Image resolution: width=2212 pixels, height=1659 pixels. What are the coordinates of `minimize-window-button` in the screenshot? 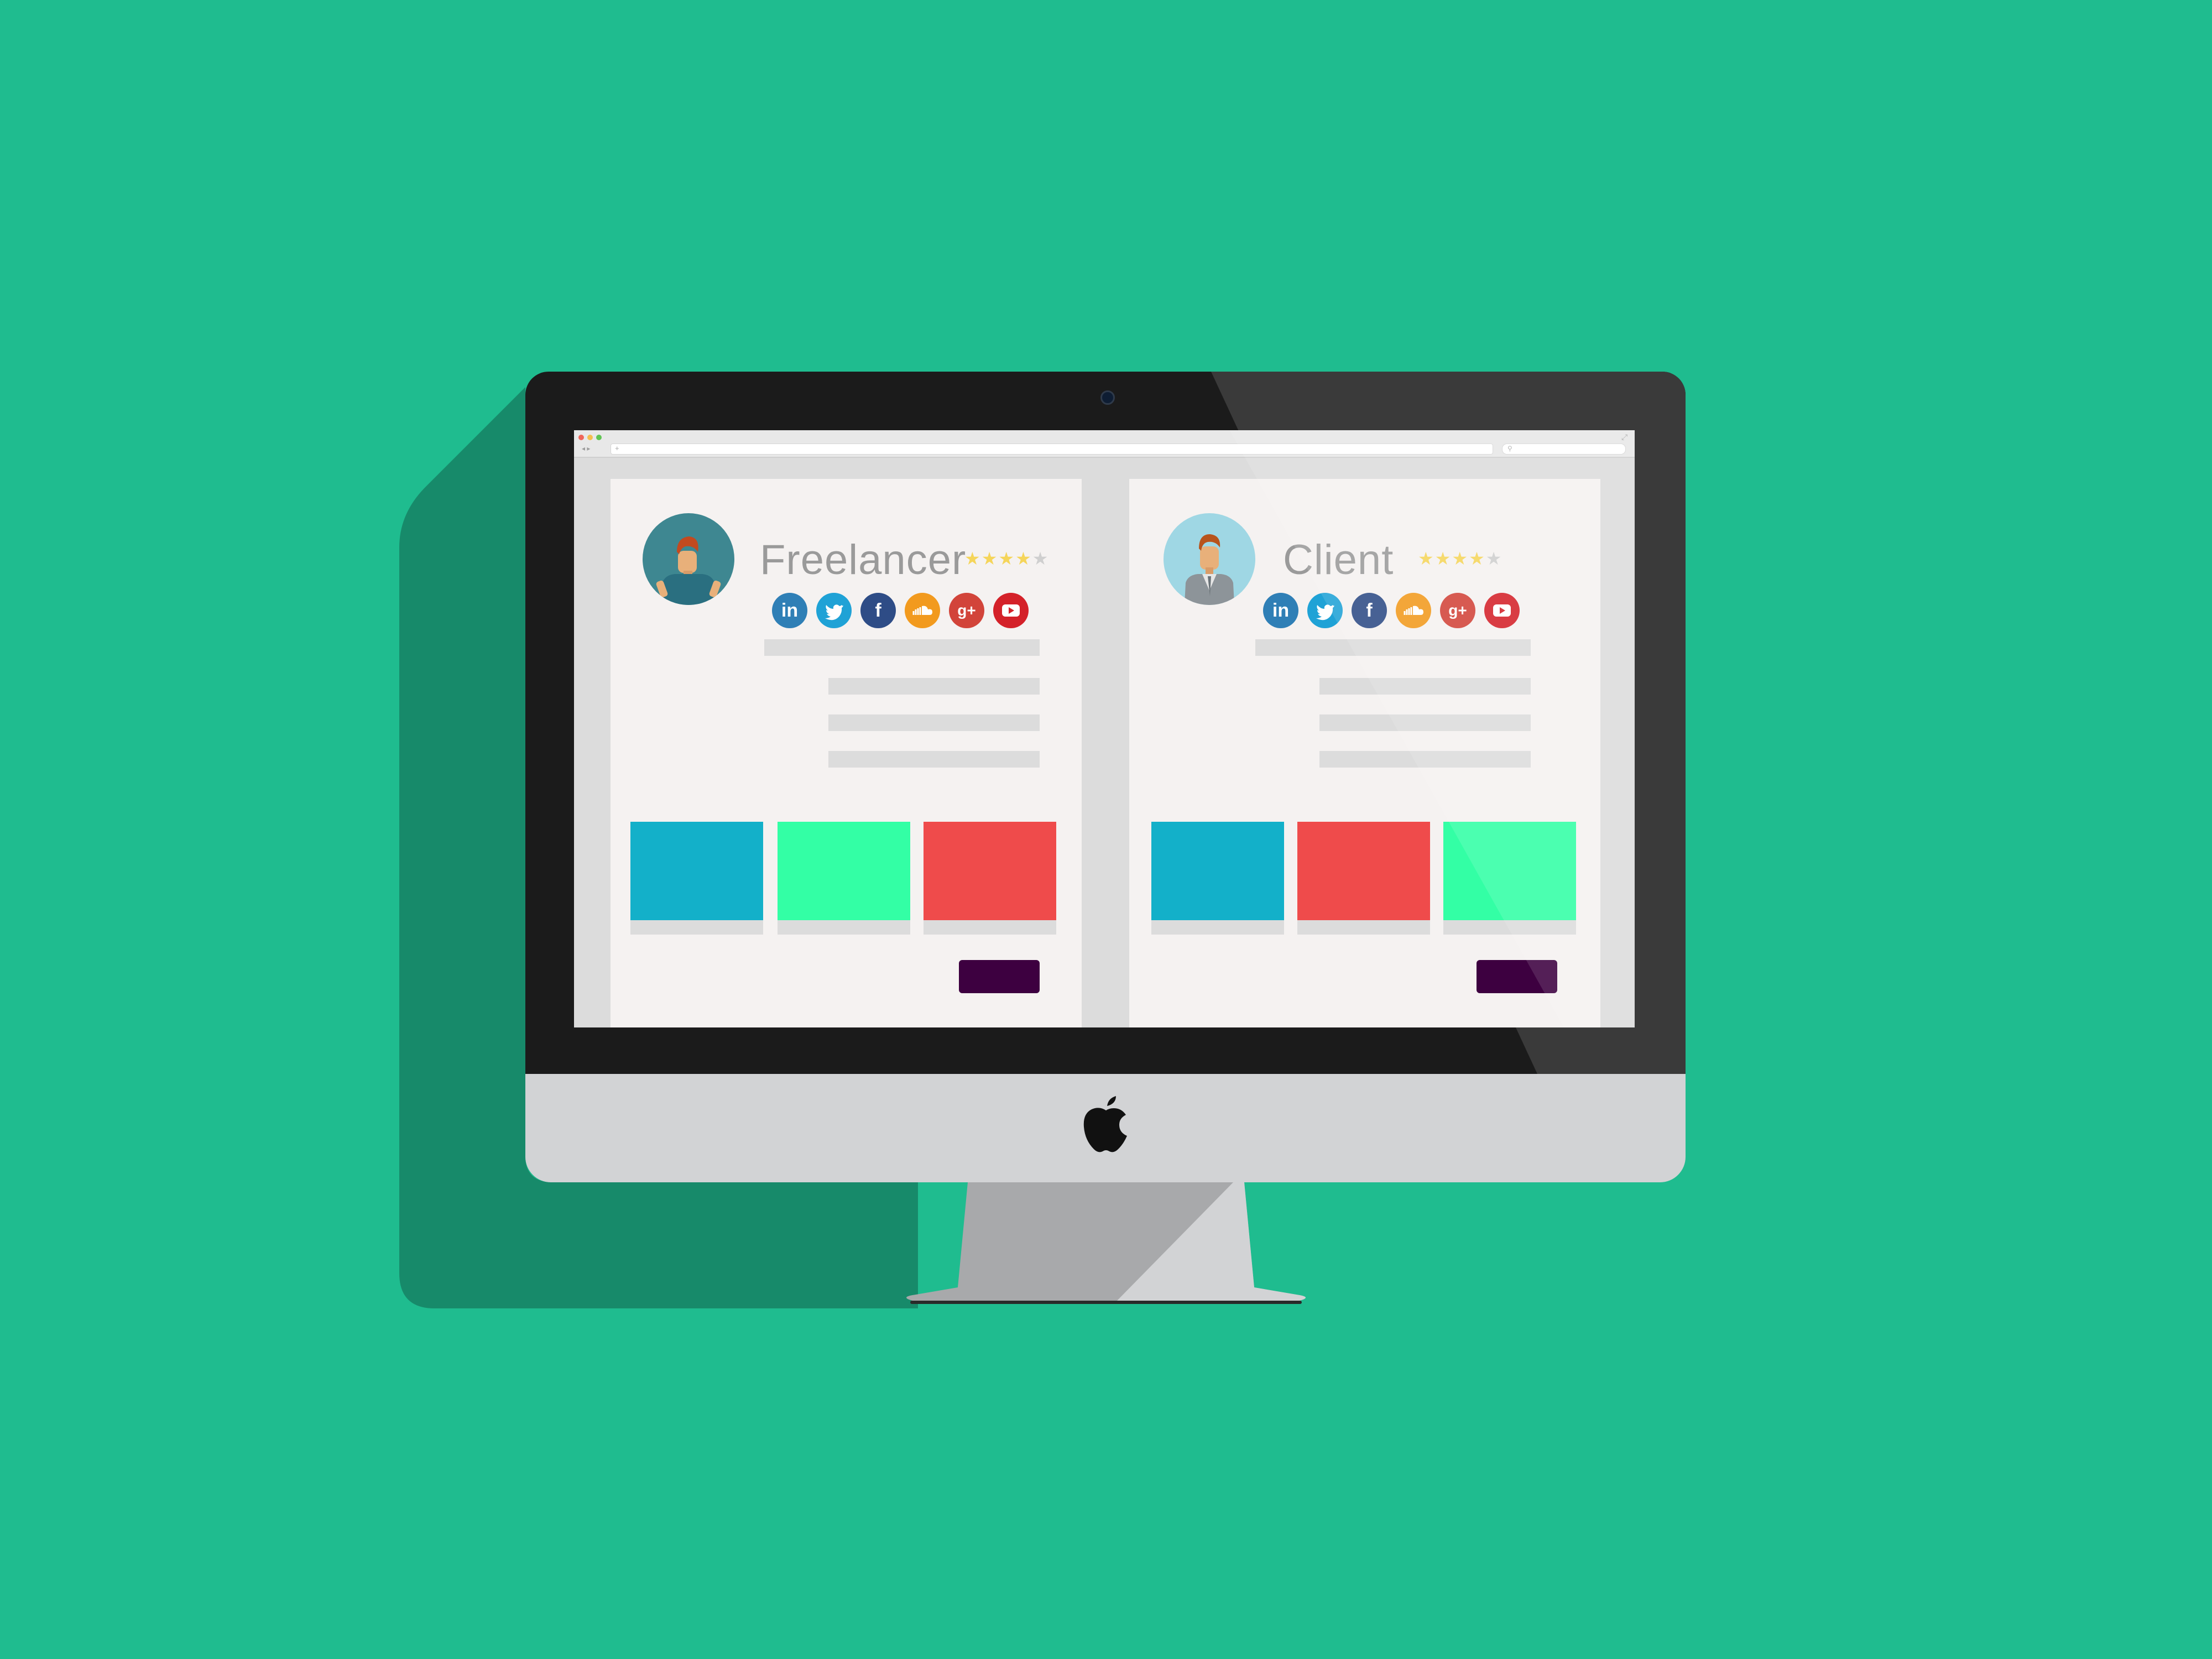 It's located at (590, 437).